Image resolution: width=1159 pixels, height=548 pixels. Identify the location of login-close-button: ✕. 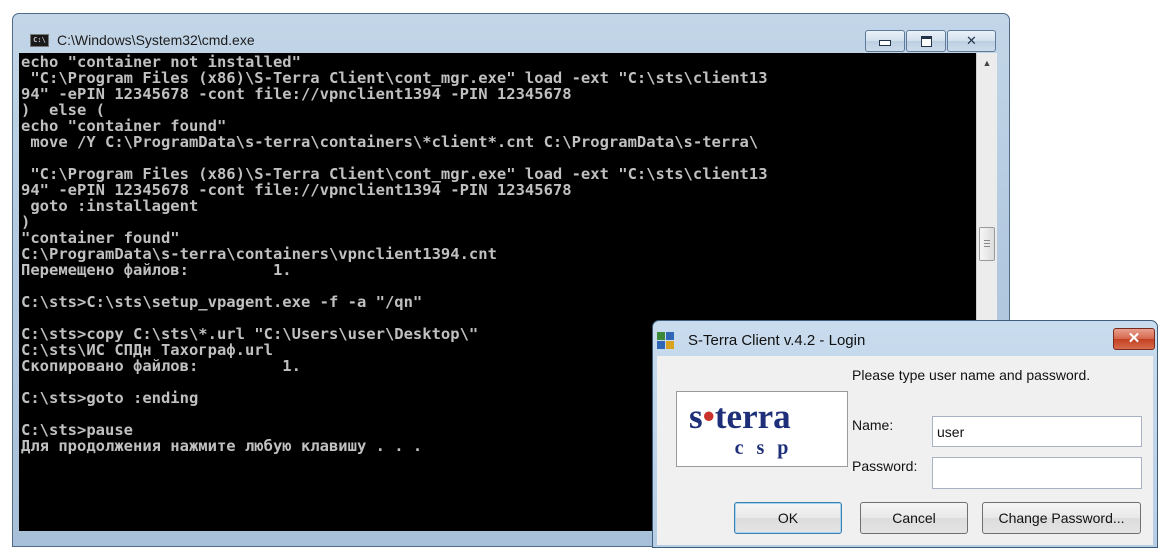
(1134, 339).